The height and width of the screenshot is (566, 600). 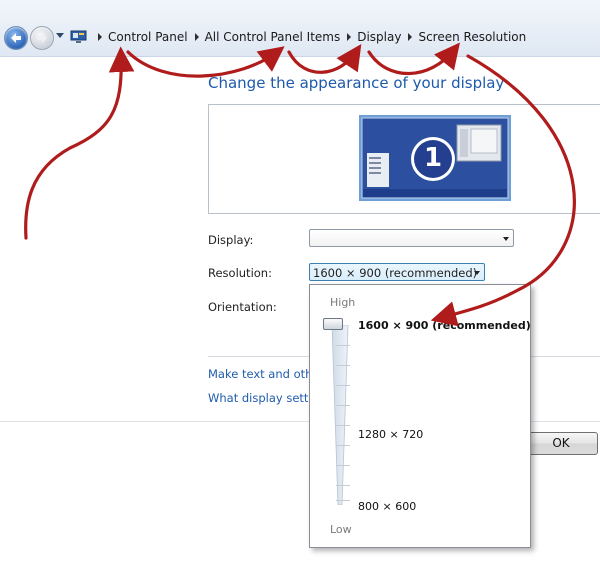 What do you see at coordinates (472, 37) in the screenshot?
I see `breadcrumb-screen-resolution: Screen Resolution` at bounding box center [472, 37].